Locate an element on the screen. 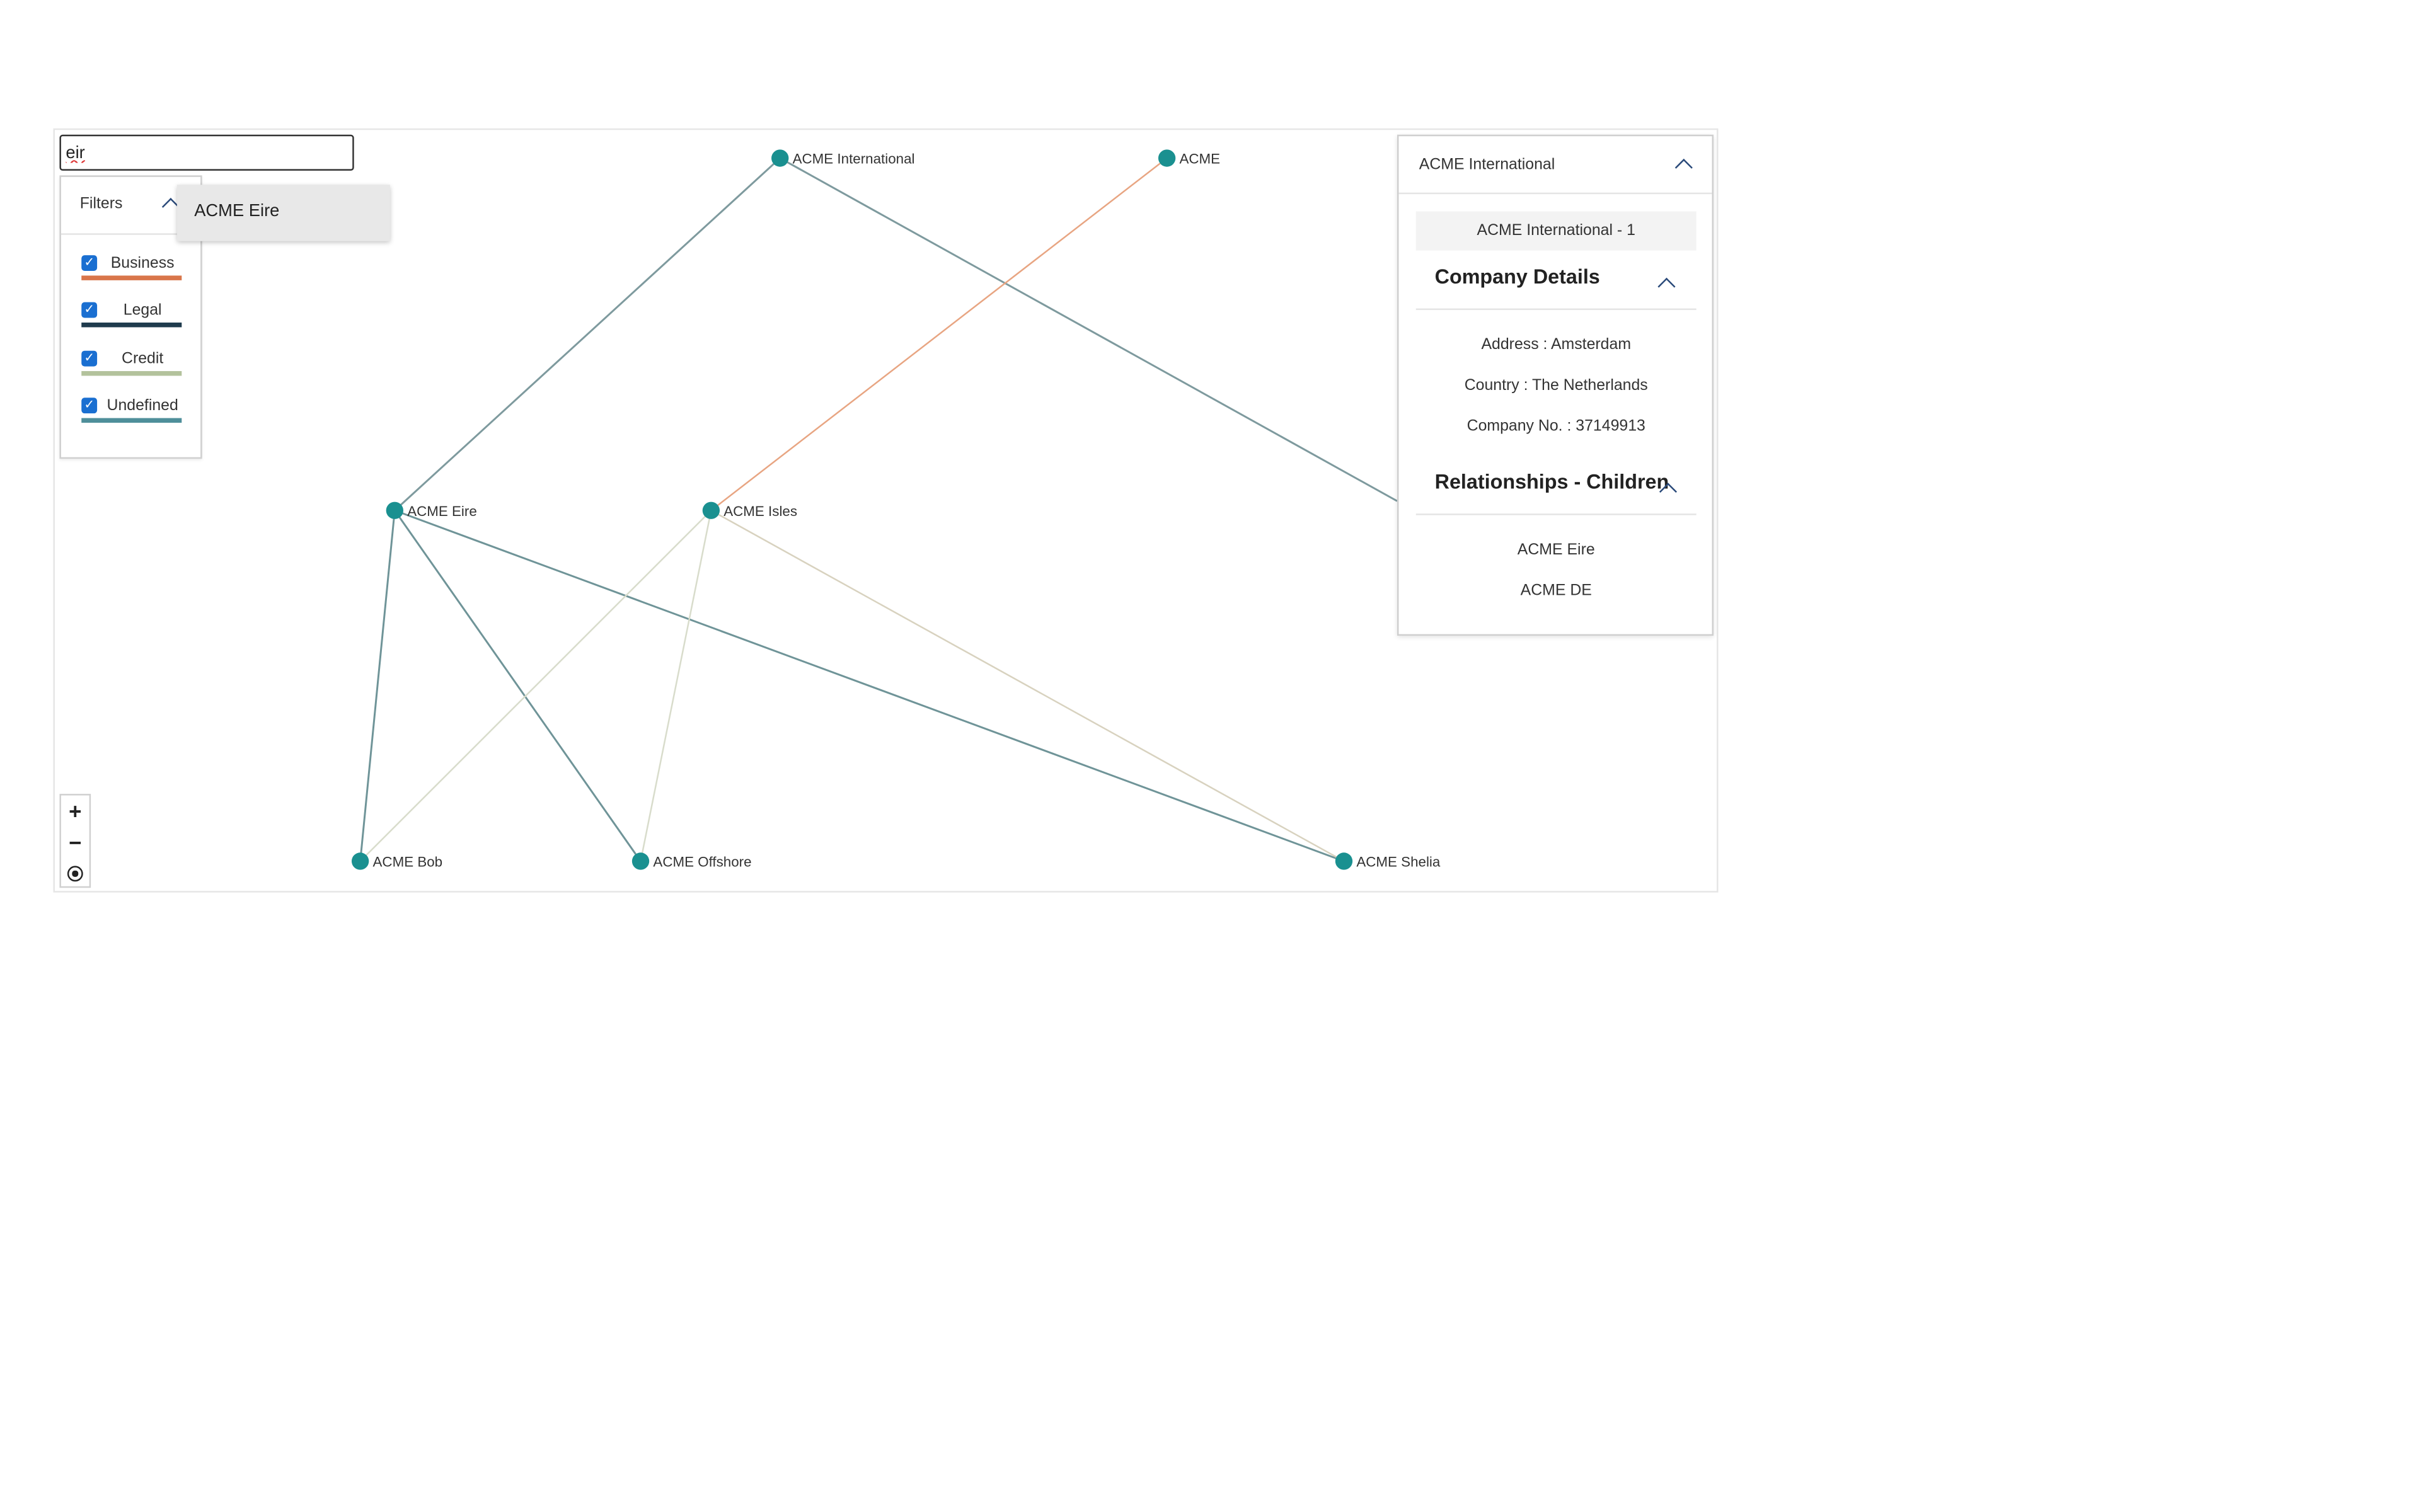 The width and height of the screenshot is (2420, 1512). zoom-in-button: + is located at coordinates (75, 811).